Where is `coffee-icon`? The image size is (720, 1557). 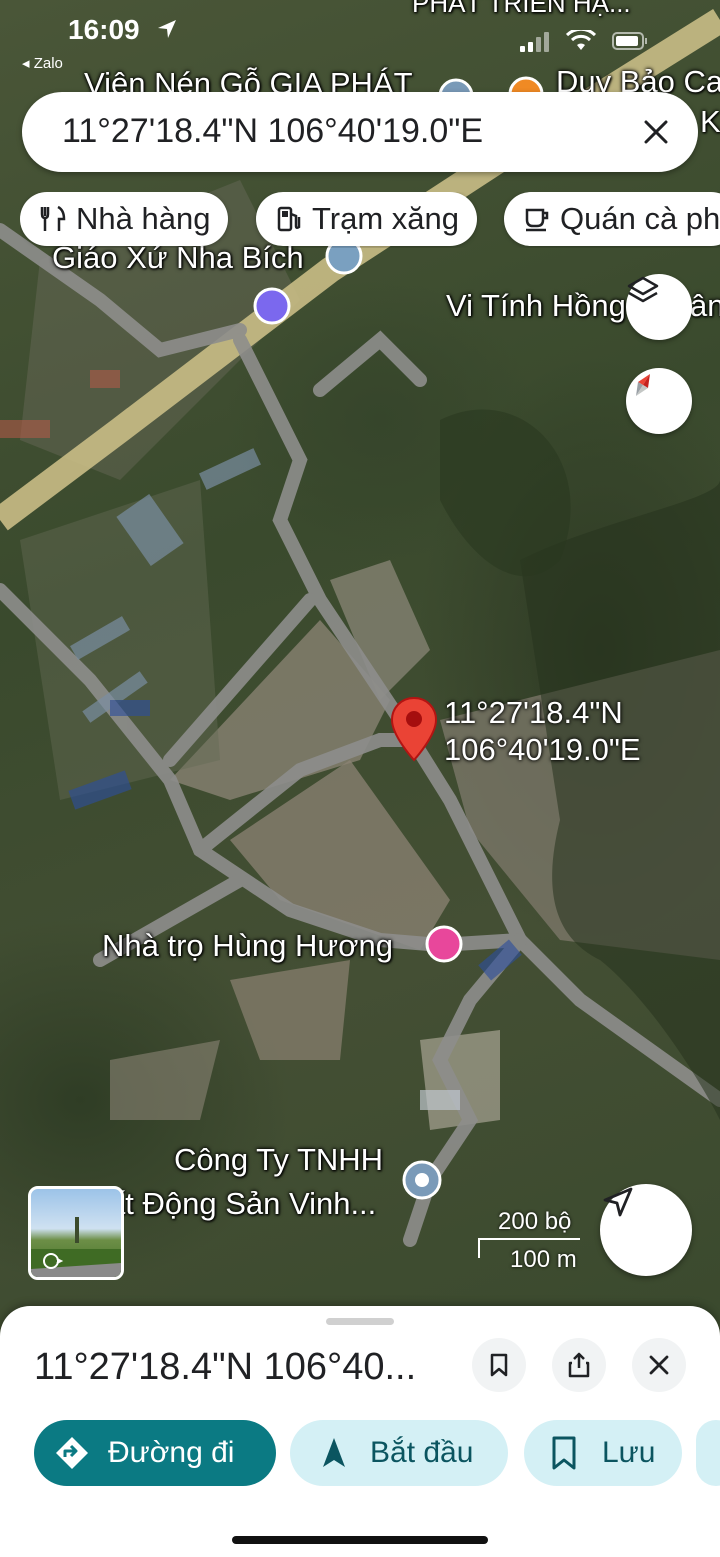
coffee-icon is located at coordinates (537, 219).